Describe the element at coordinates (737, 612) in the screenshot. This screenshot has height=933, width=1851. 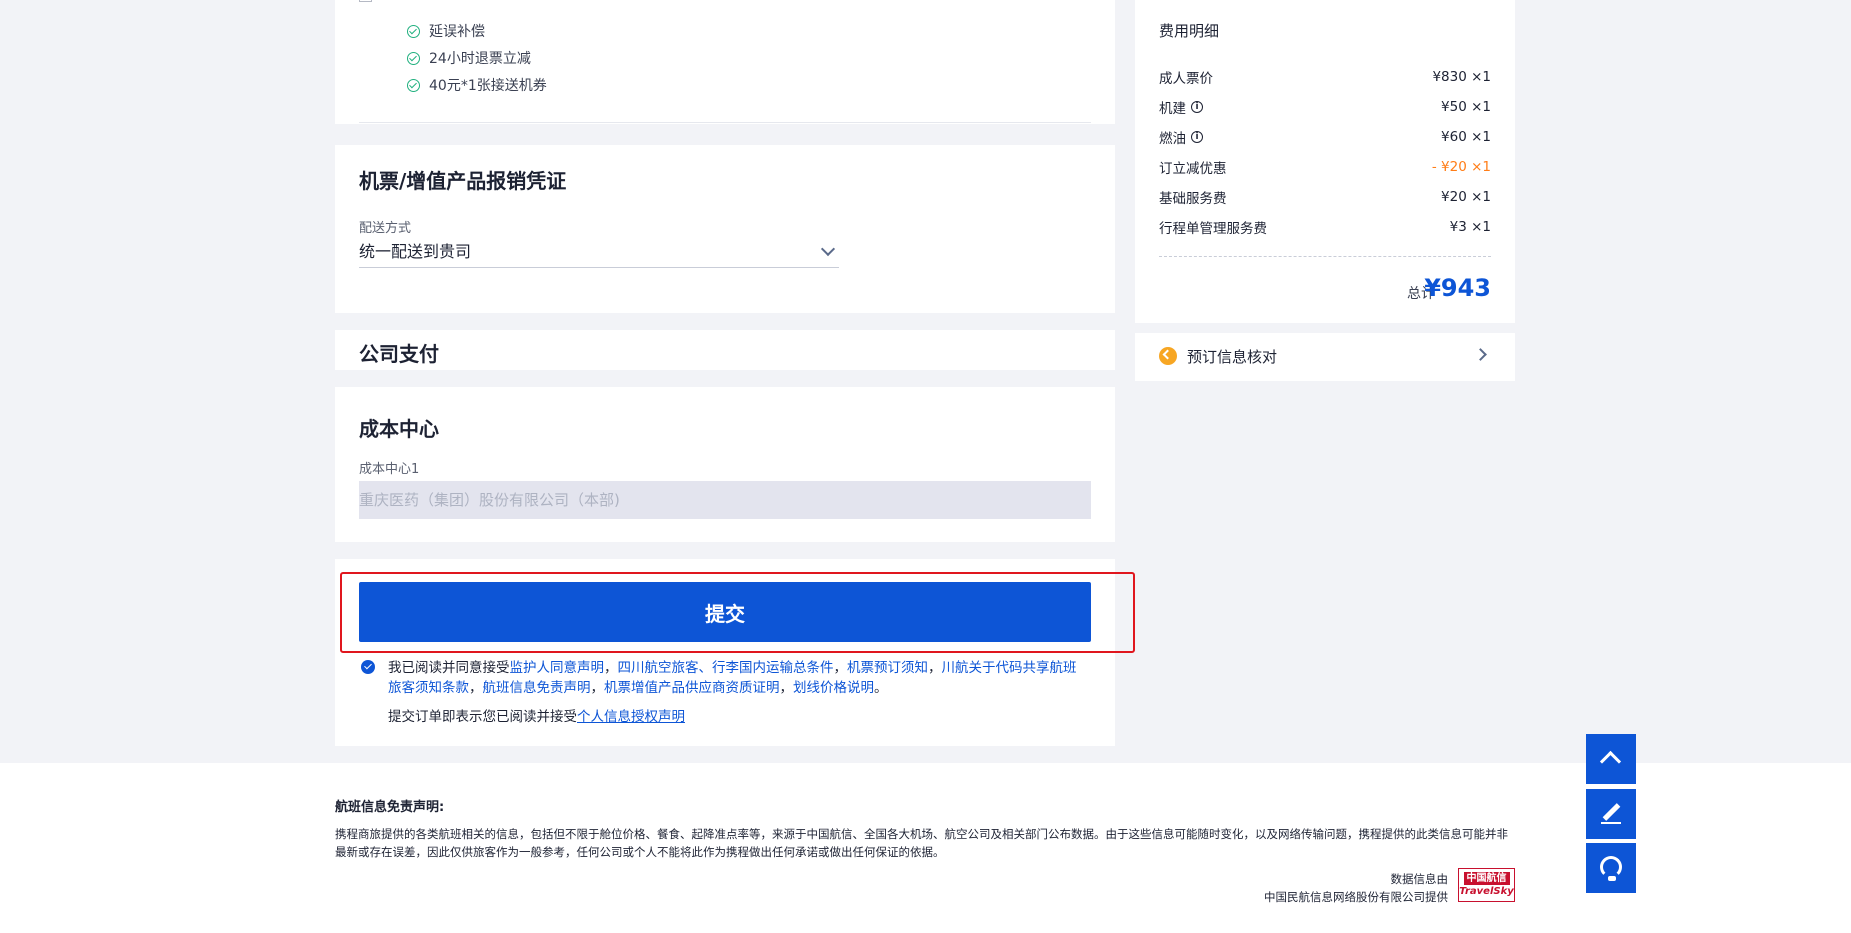
I see `highlight-box` at that location.